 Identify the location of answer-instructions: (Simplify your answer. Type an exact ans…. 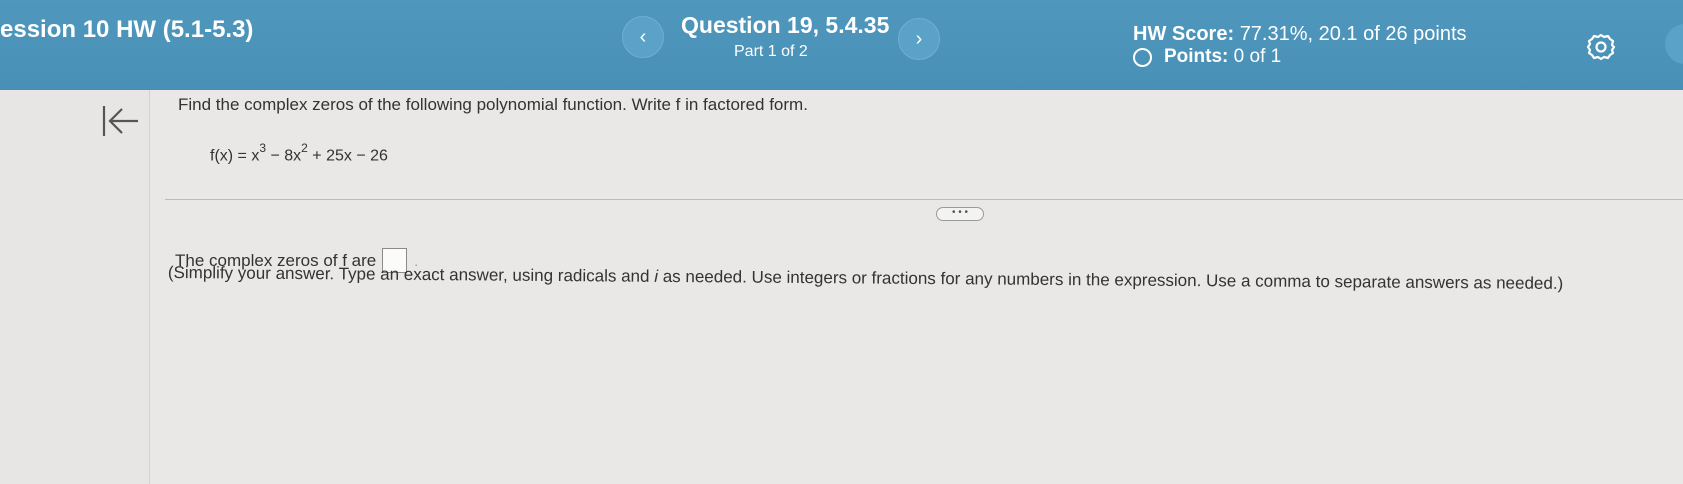
(865, 278).